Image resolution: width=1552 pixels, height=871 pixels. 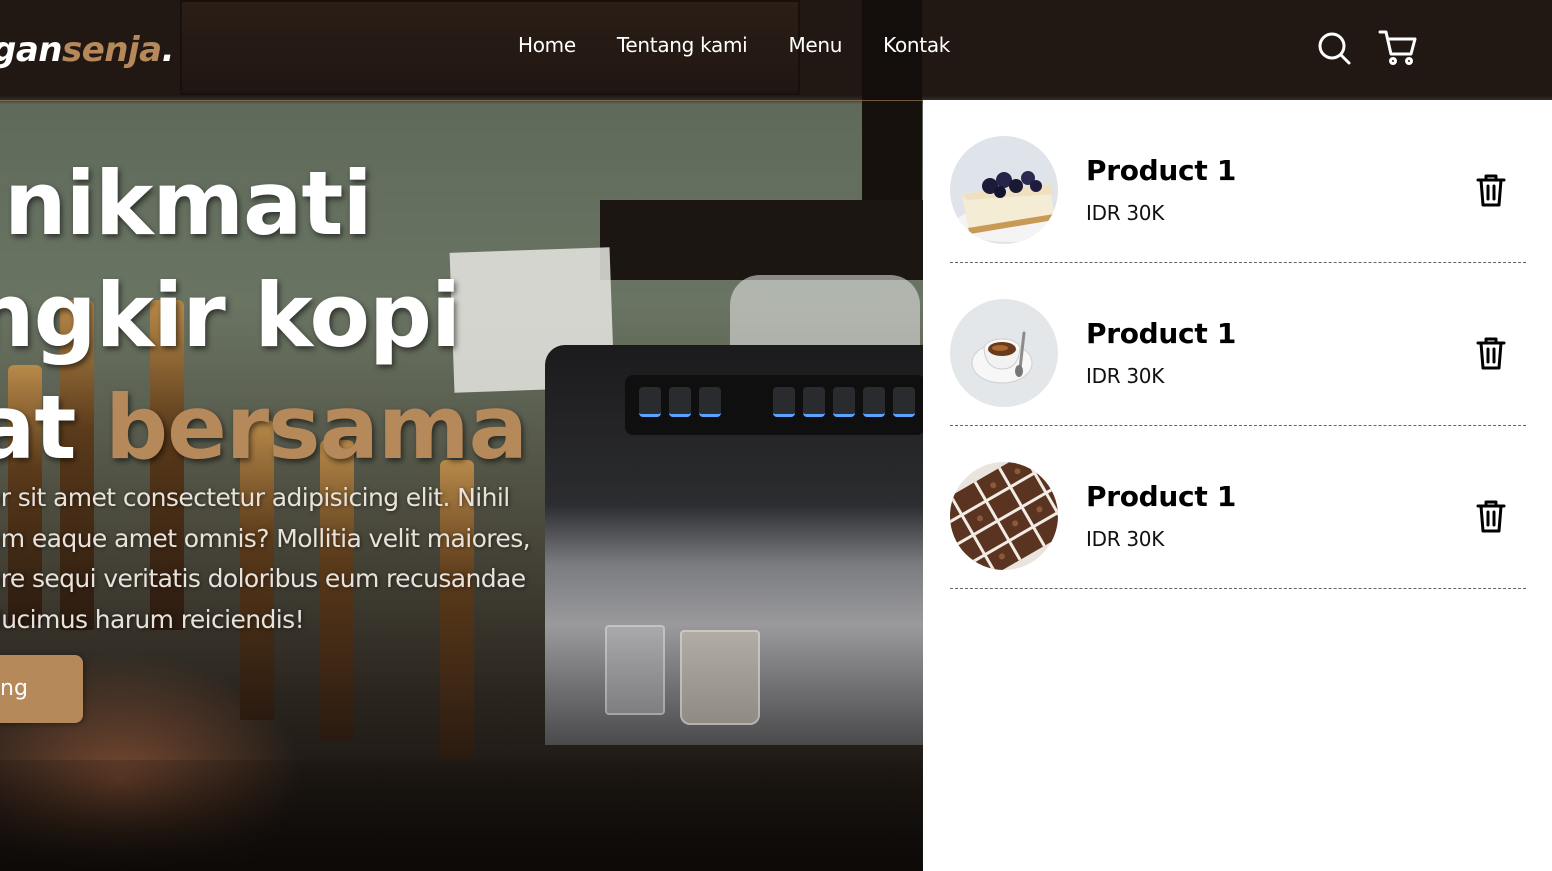 What do you see at coordinates (1334, 48) in the screenshot?
I see `search-icon` at bounding box center [1334, 48].